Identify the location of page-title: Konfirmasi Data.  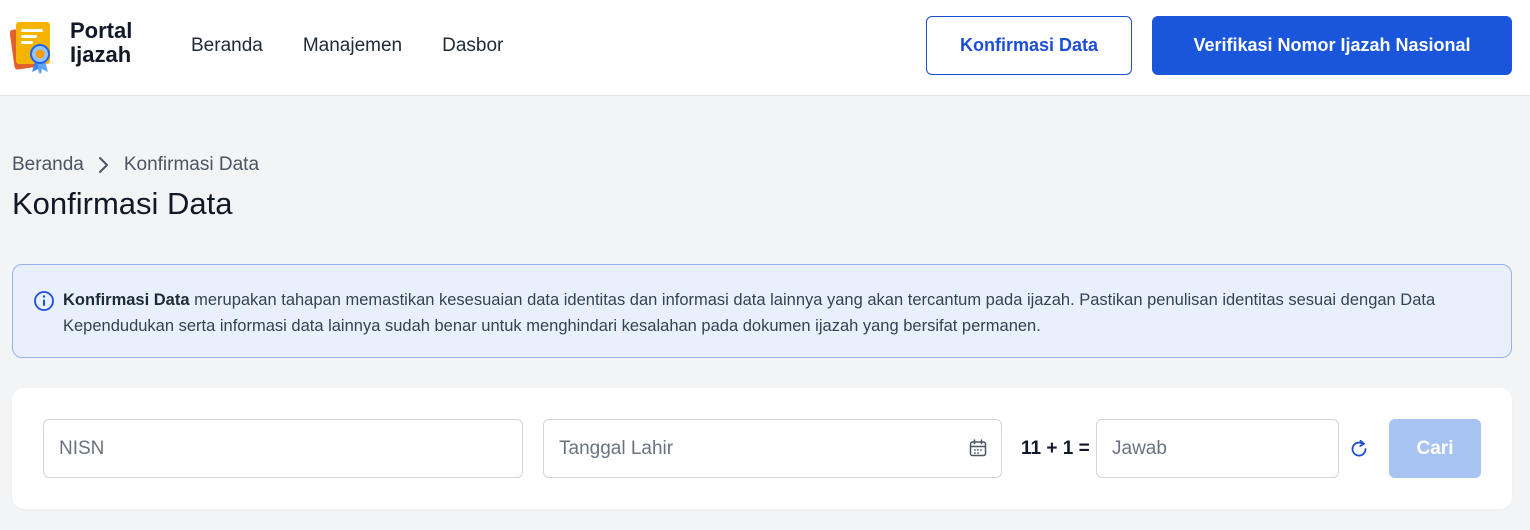
(122, 203).